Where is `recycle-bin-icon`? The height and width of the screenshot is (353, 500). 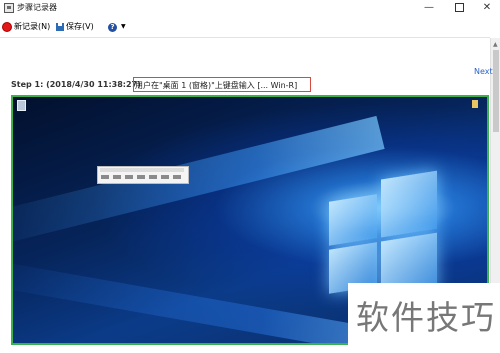
recycle-bin-icon is located at coordinates (21, 105).